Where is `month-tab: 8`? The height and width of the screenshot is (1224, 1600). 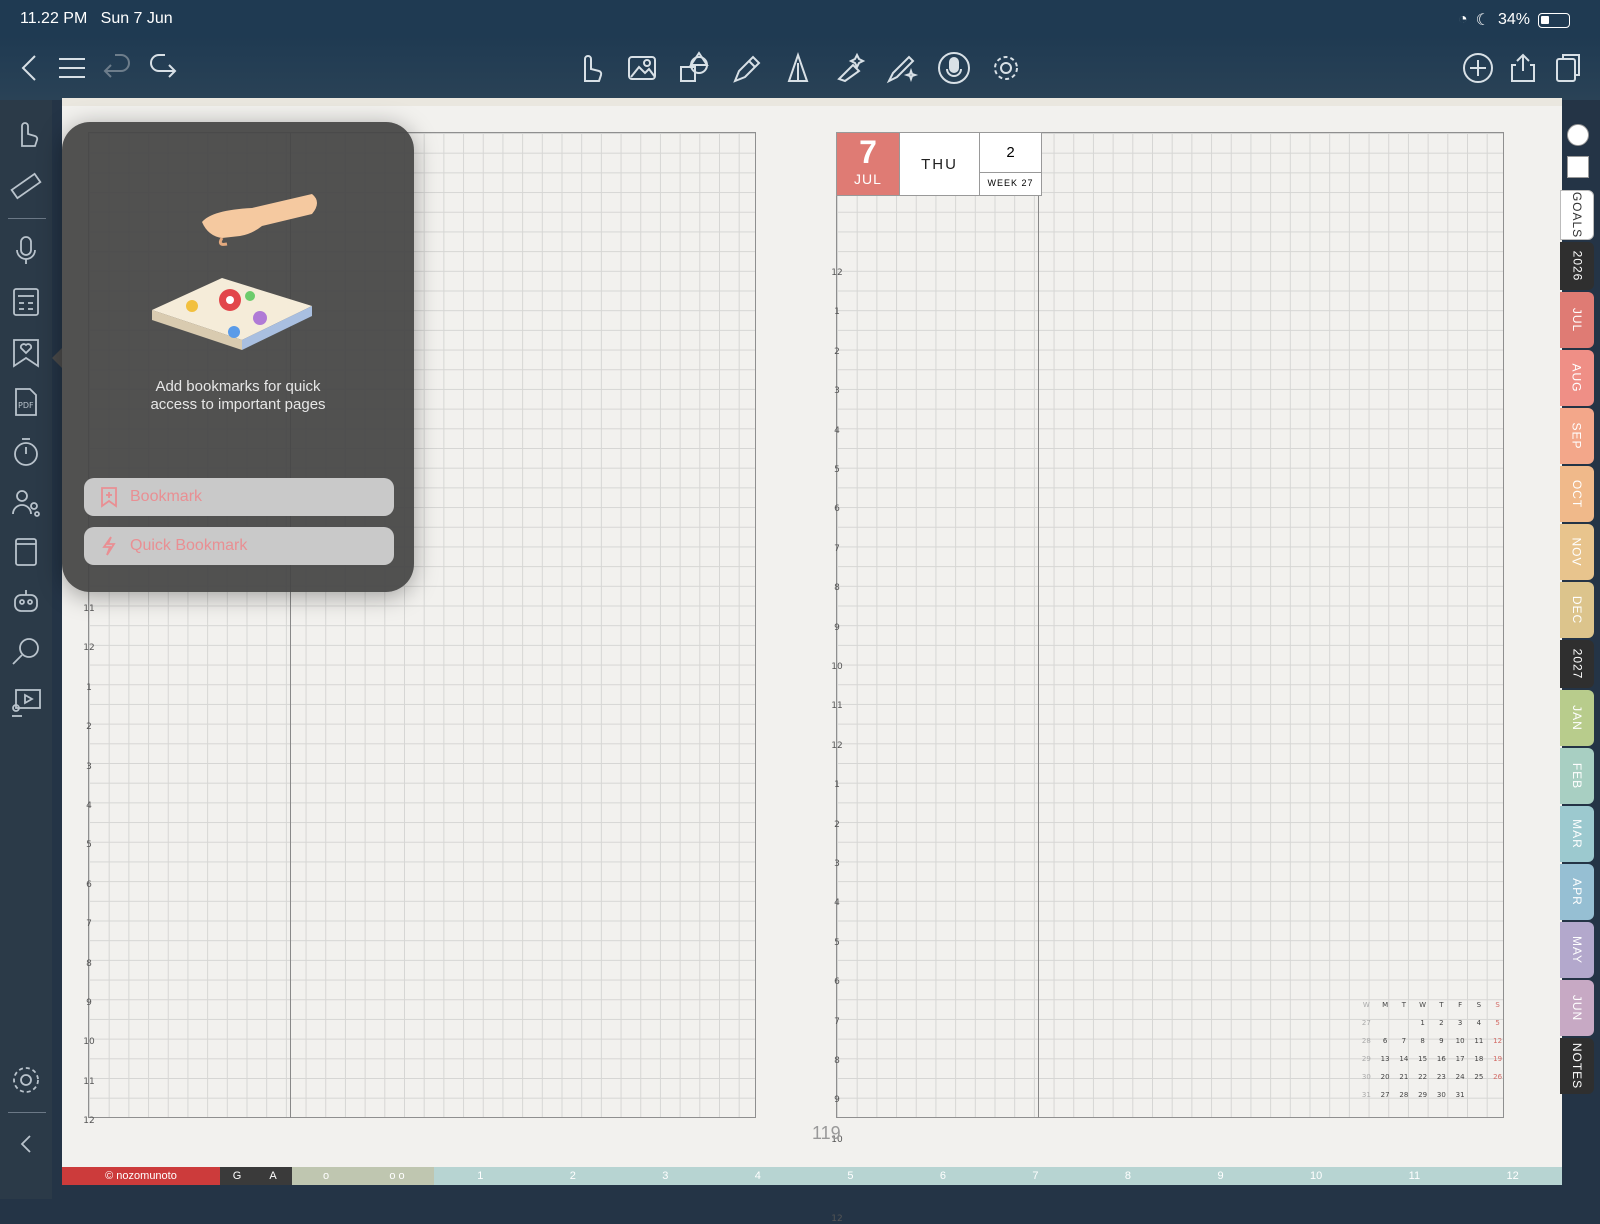
month-tab: 8 is located at coordinates (1128, 1176).